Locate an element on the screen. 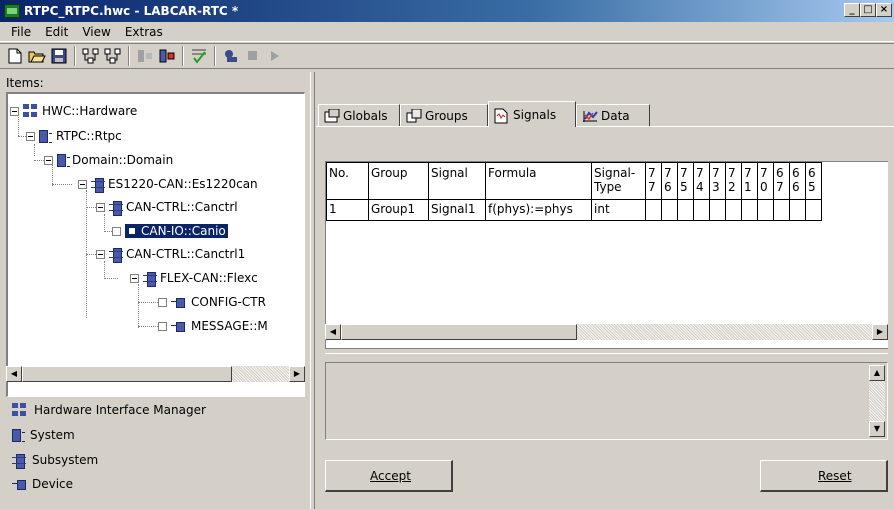 Image resolution: width=894 pixels, height=509 pixels. play-icon is located at coordinates (275, 56).